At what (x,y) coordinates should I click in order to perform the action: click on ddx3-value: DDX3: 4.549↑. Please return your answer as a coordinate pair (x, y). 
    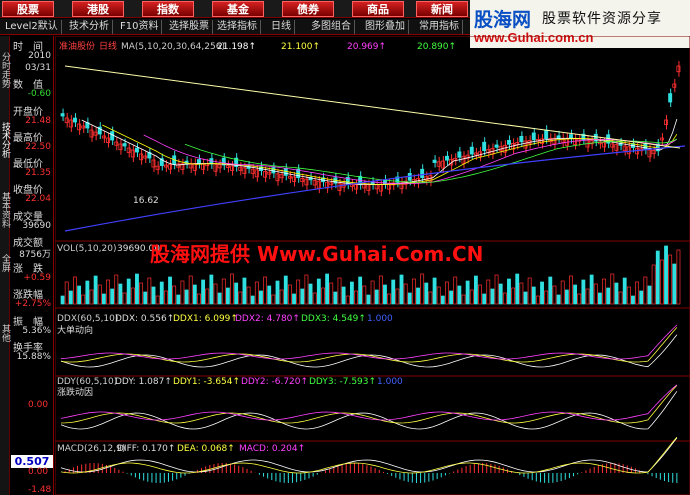
    Looking at the image, I should click on (333, 319).